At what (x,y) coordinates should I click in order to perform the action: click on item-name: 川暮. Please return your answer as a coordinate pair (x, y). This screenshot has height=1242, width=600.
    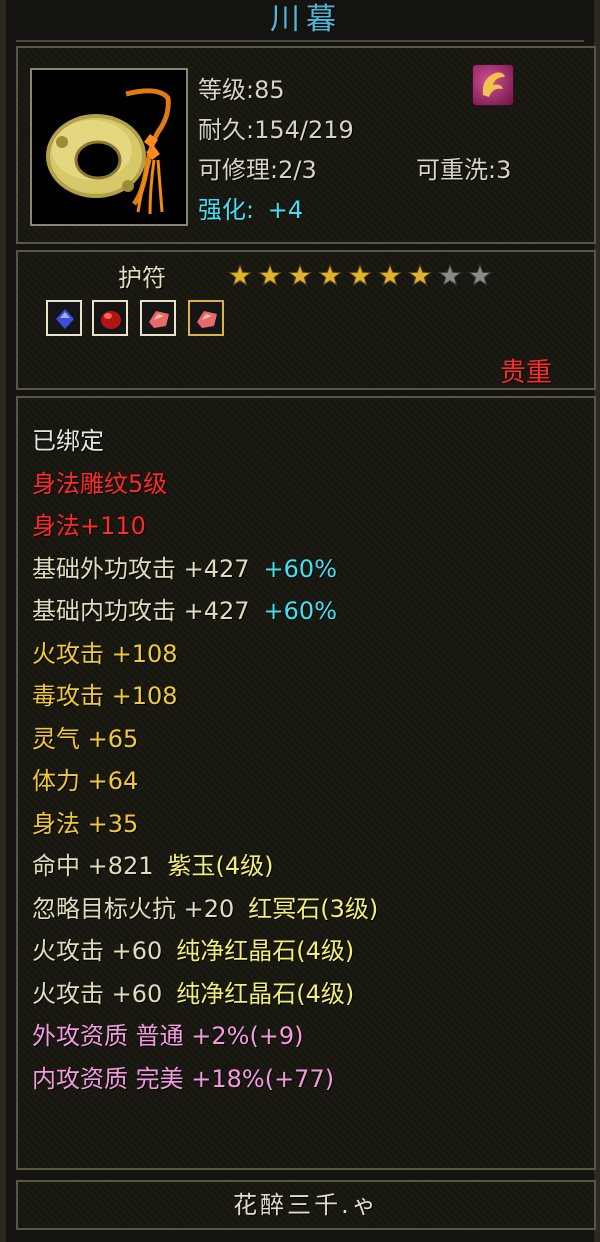
    Looking at the image, I should click on (306, 19).